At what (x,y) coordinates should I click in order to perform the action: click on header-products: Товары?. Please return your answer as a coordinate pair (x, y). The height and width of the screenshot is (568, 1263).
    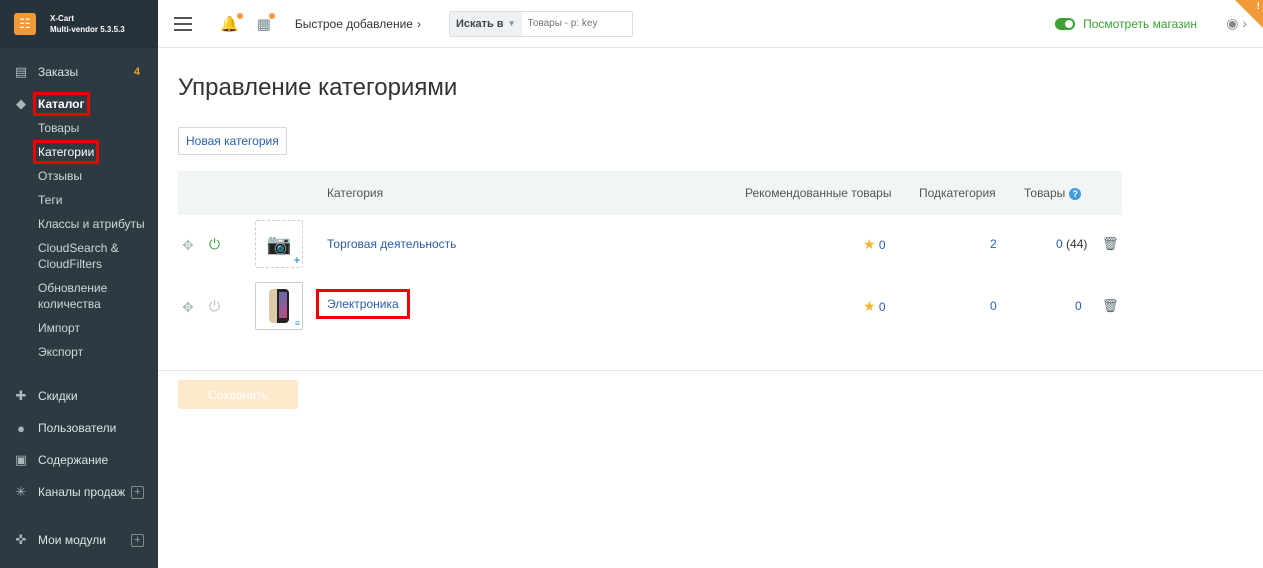
    Looking at the image, I should click on (1053, 193).